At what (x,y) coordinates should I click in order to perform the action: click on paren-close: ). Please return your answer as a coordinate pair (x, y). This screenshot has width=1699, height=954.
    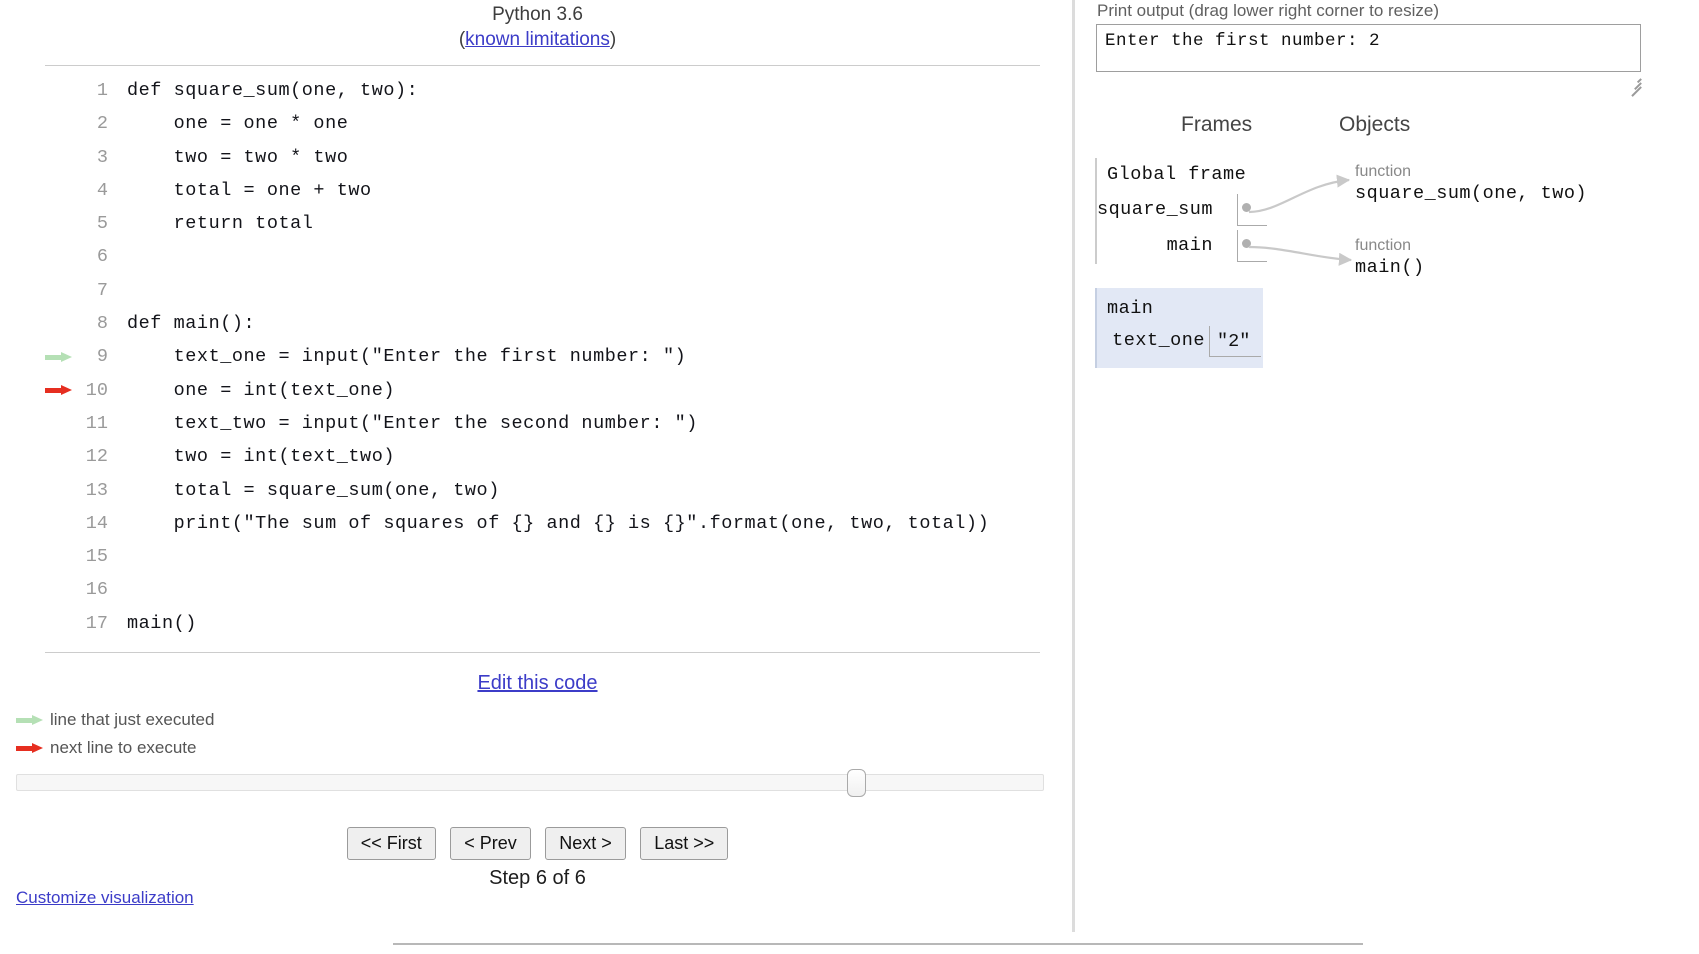
    Looking at the image, I should click on (613, 39).